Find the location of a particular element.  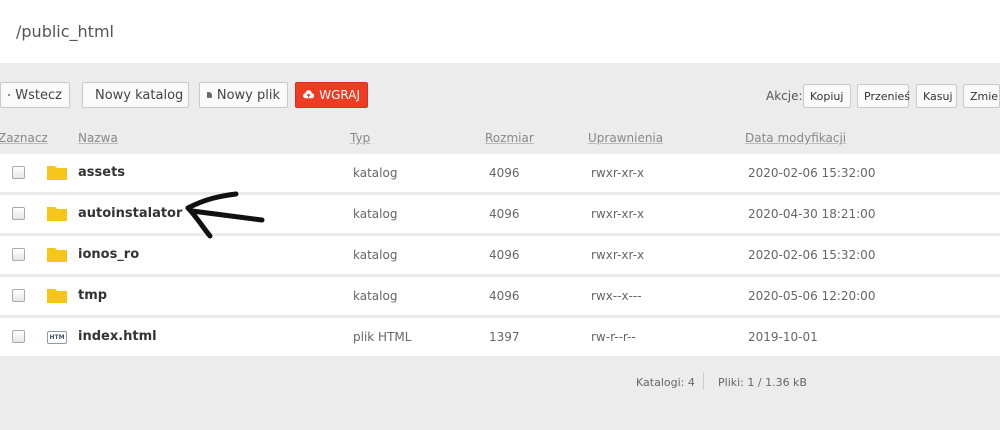

upload-label: WGRAJ is located at coordinates (339, 95).